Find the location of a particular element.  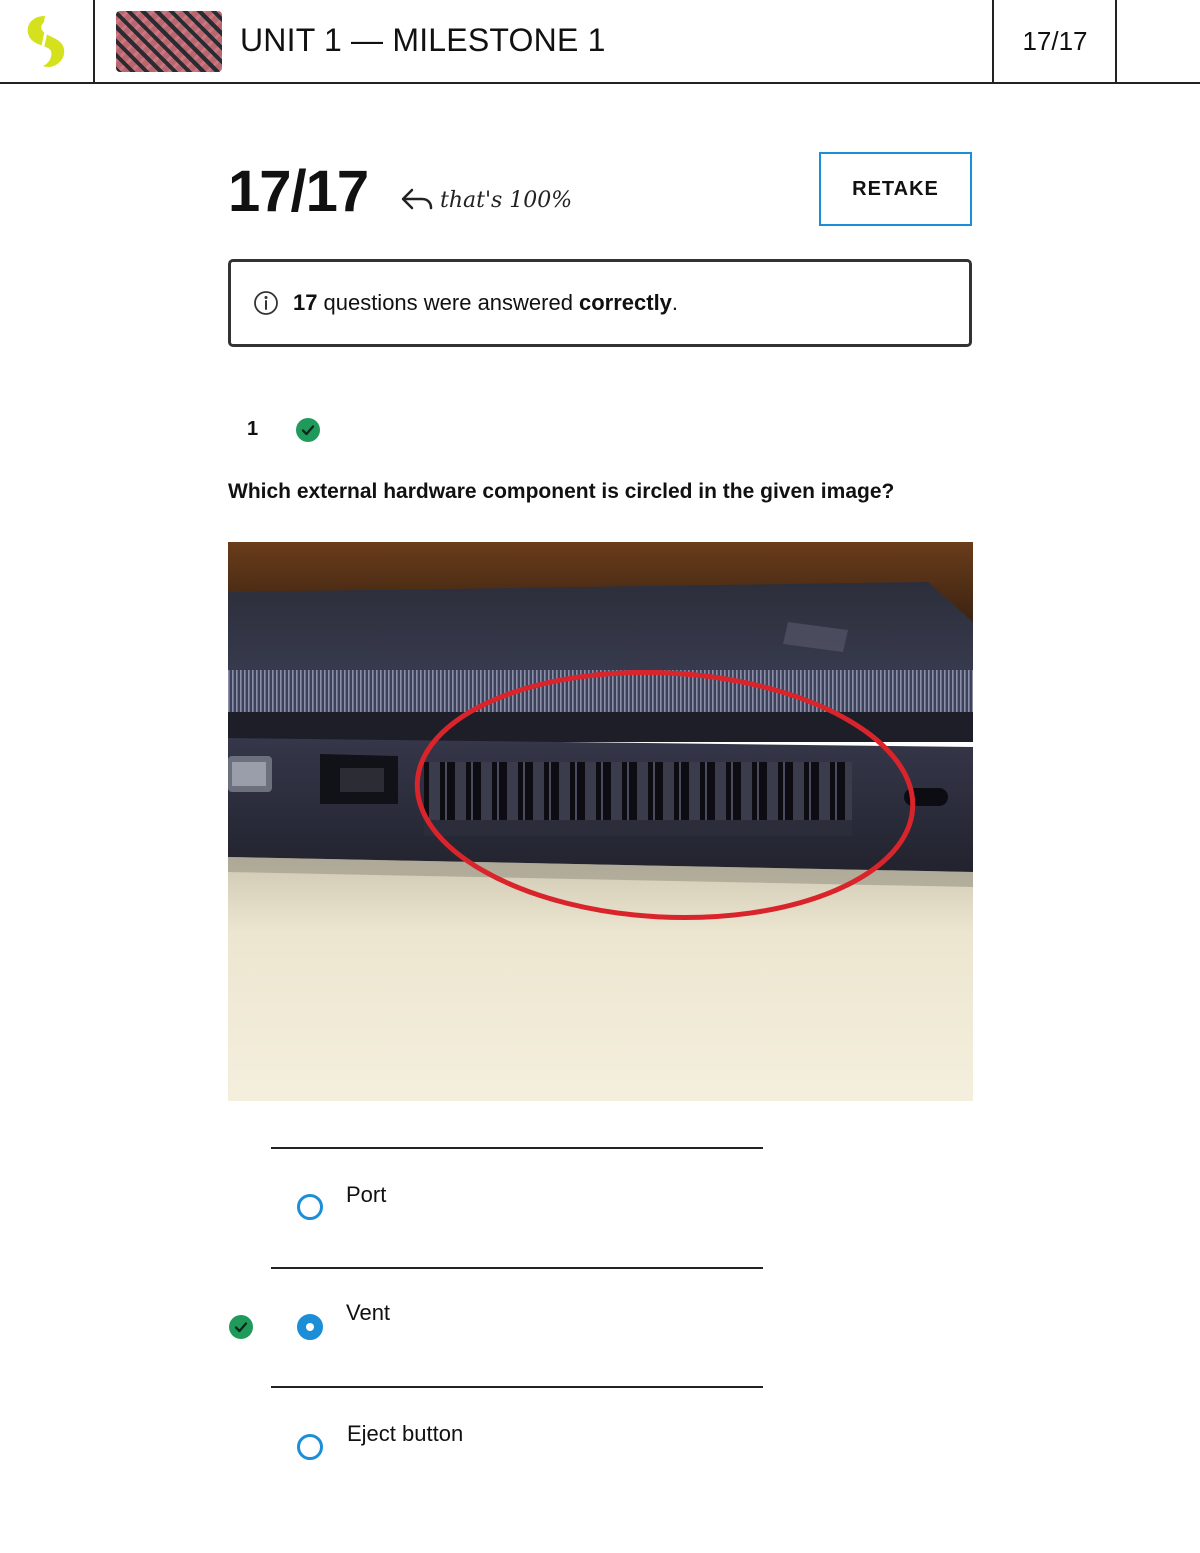

summary-emphasis: correctly is located at coordinates (625, 302).